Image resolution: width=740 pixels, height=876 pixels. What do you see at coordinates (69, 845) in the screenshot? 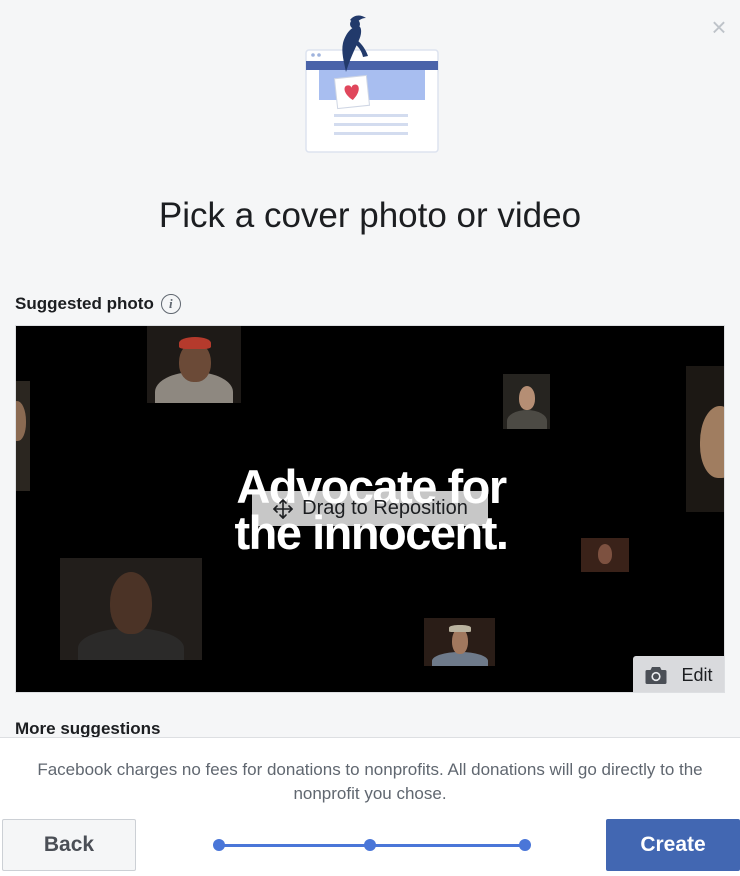
I see `back-button: Back` at bounding box center [69, 845].